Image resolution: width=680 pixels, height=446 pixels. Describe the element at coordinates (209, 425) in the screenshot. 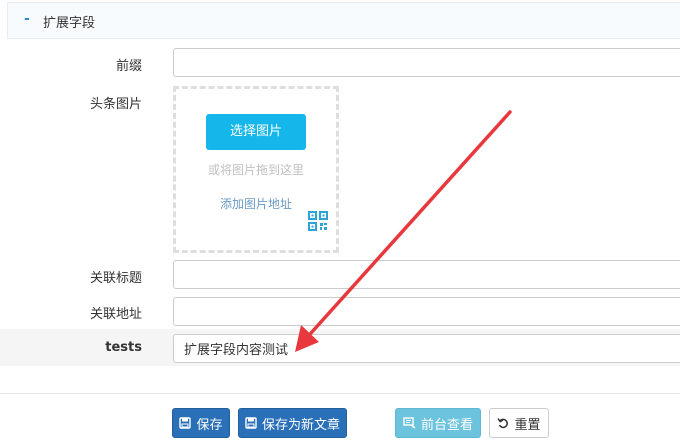

I see `save-label: 保存` at that location.